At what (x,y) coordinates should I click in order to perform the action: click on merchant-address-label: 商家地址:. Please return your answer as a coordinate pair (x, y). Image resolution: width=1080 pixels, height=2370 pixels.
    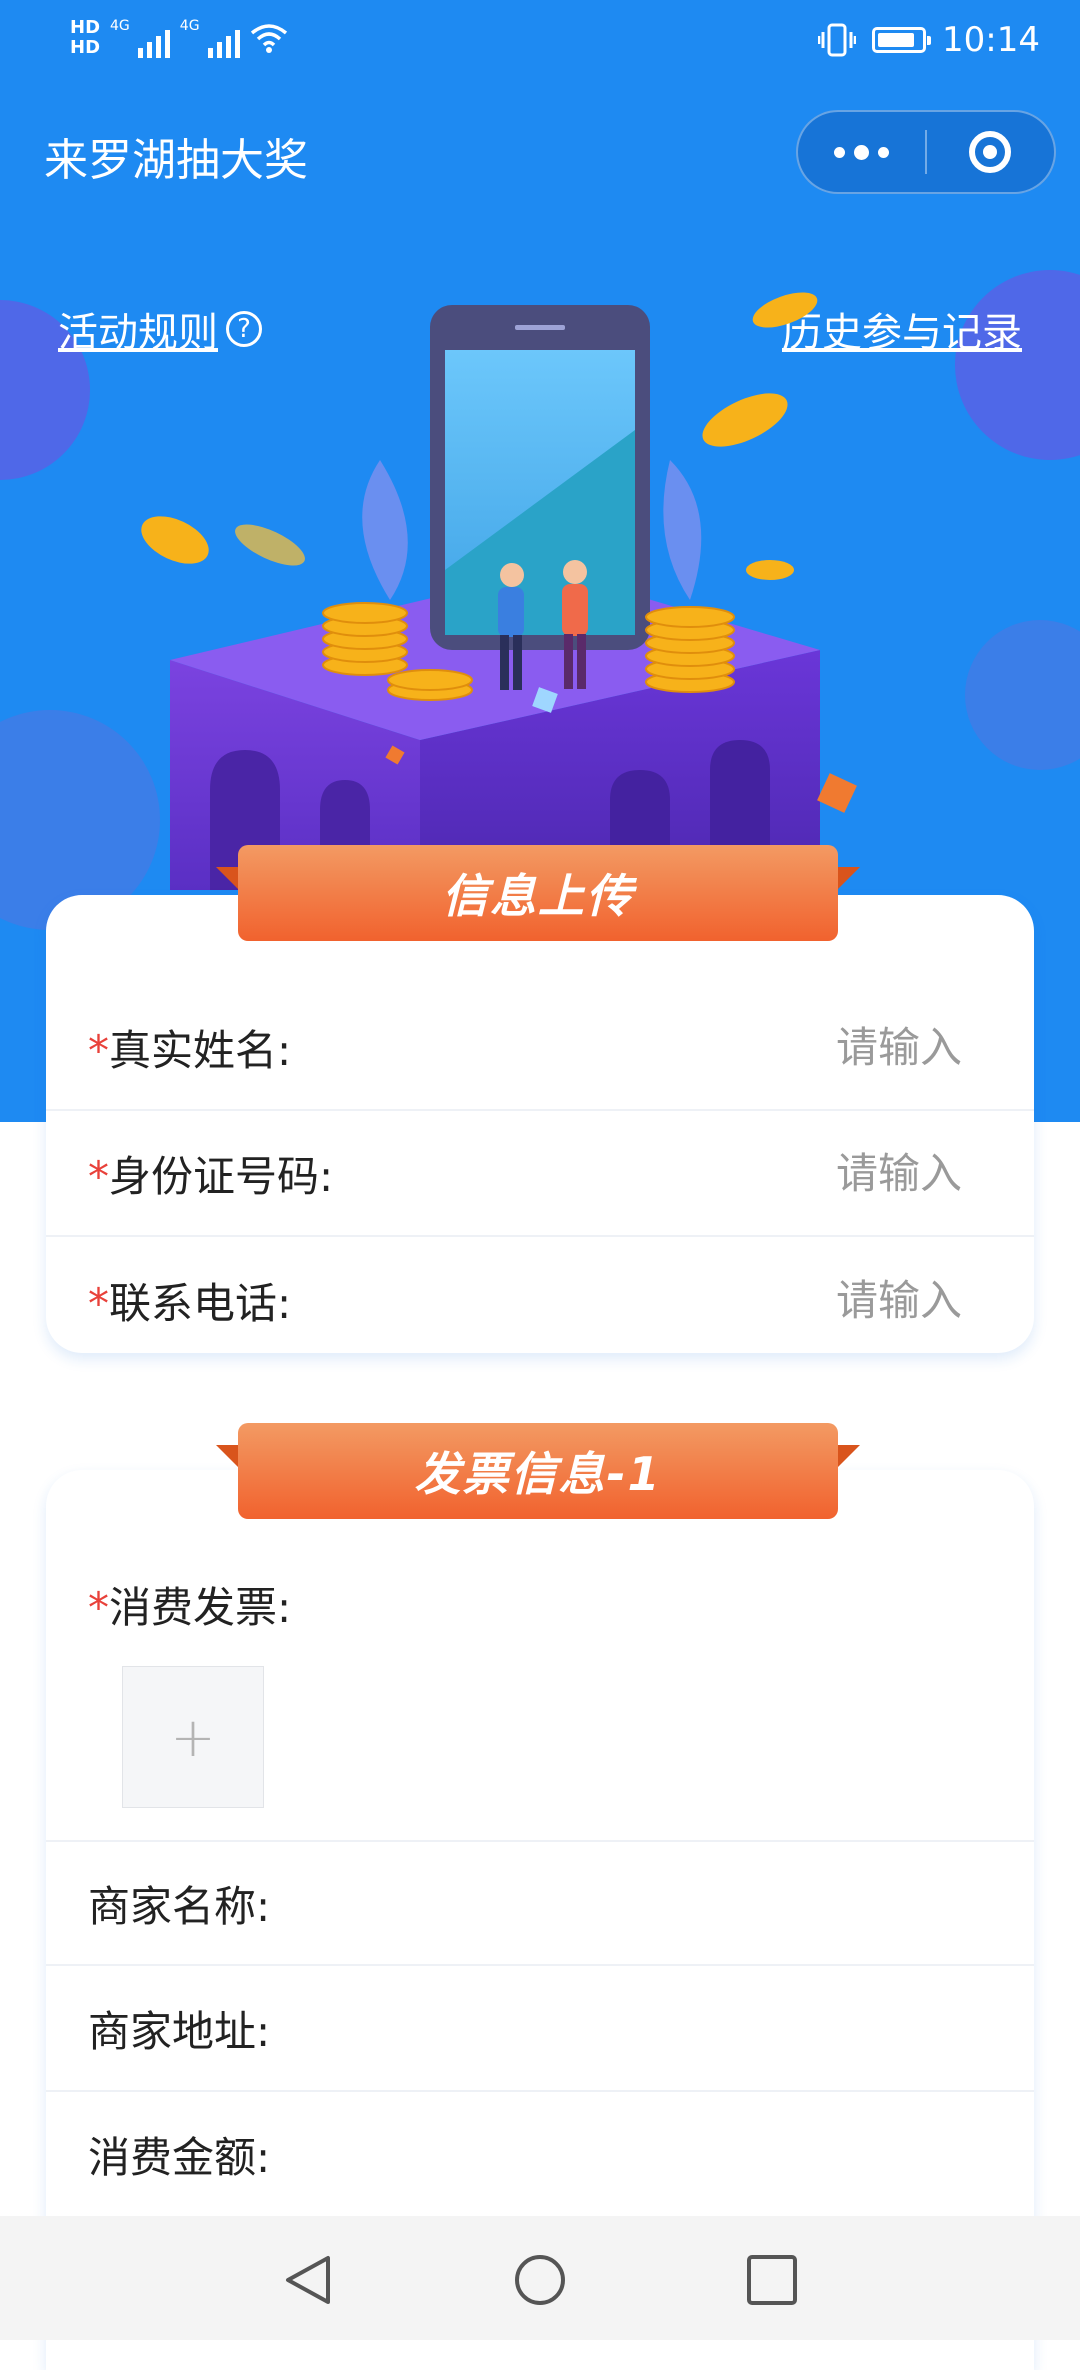
    Looking at the image, I should click on (179, 2031).